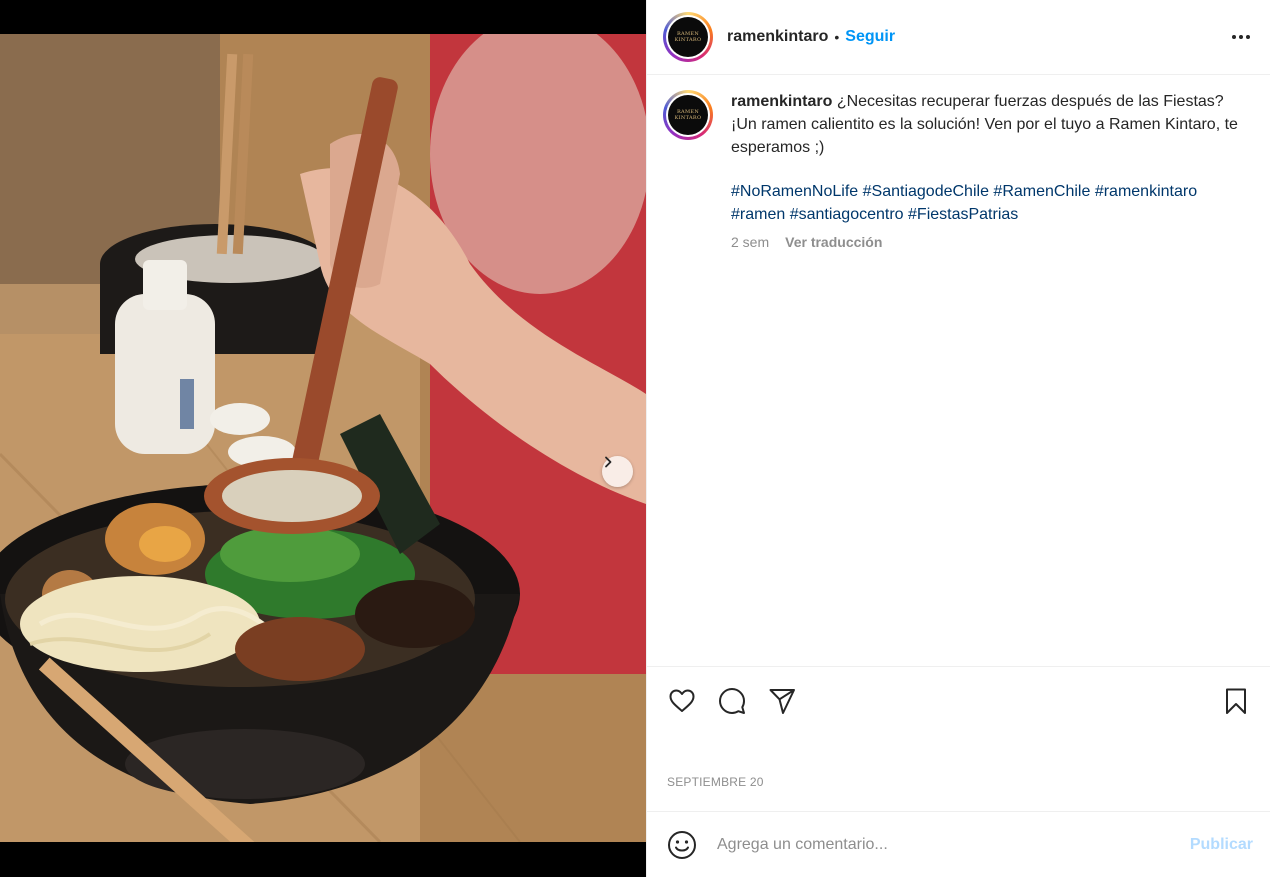  I want to click on caption-story-ring: RAMEN KINTARO, so click(688, 115).